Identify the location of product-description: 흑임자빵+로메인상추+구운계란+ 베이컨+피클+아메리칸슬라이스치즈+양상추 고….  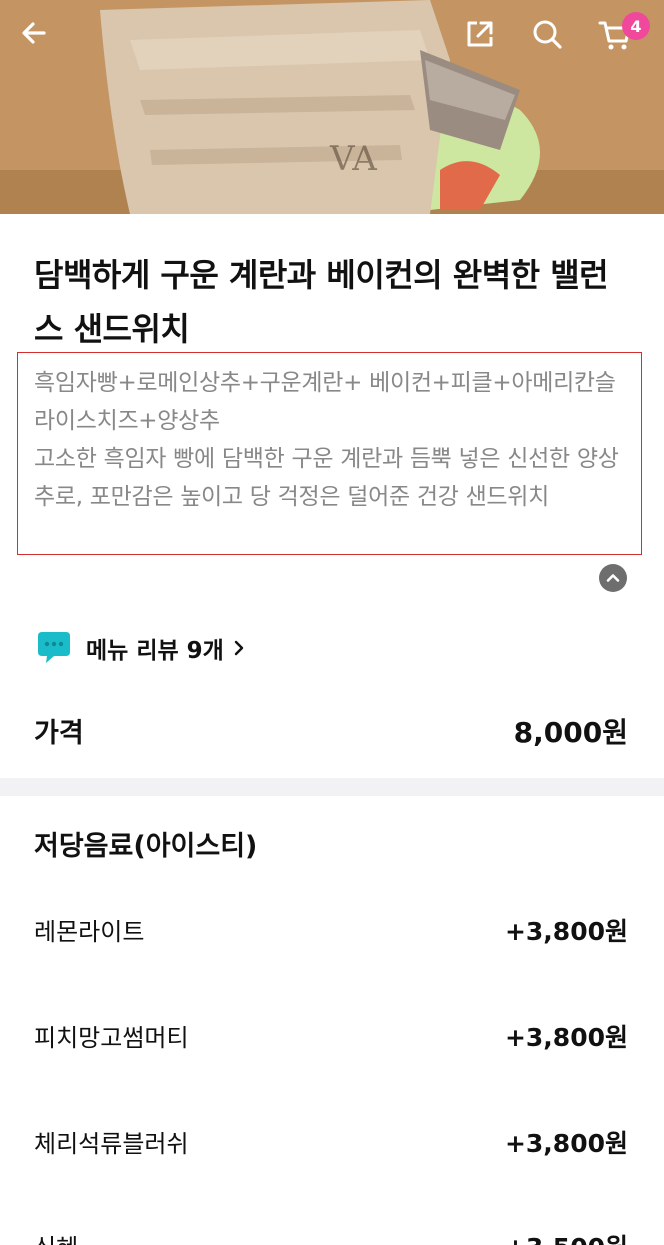
(334, 440).